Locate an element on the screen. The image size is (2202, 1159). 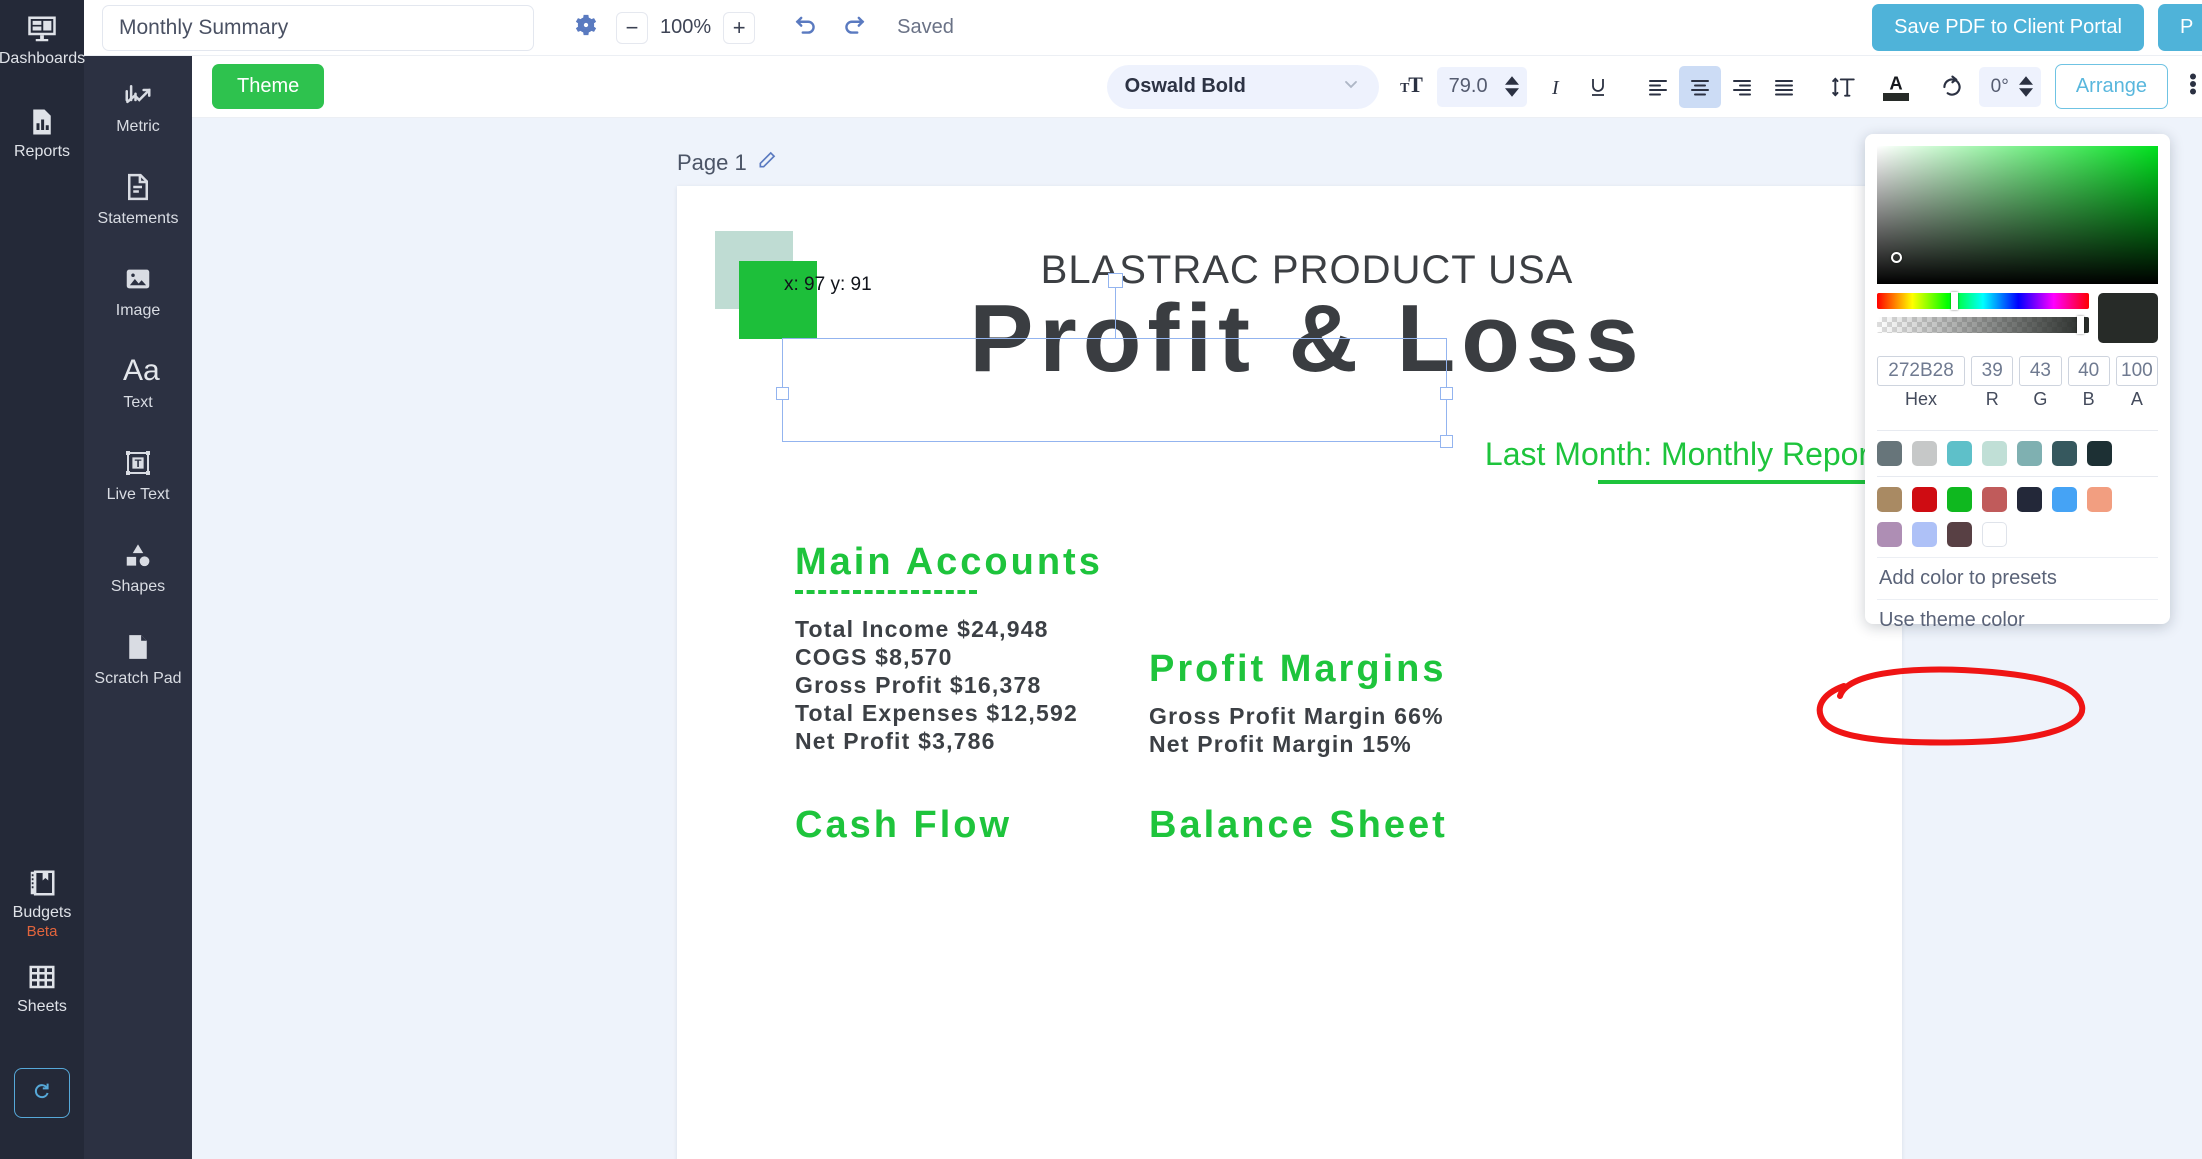
hex-input is located at coordinates (1921, 371).